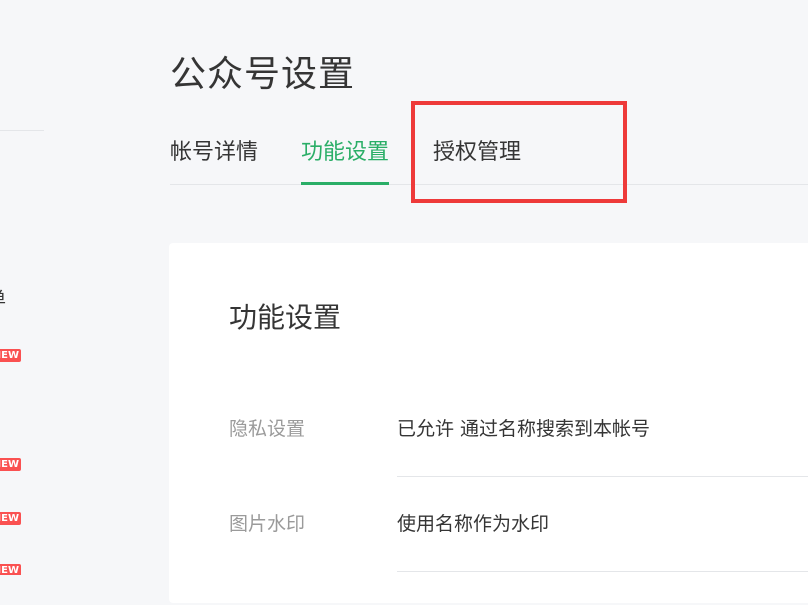 The image size is (808, 605). I want to click on card-title: 功能设置, so click(285, 317).